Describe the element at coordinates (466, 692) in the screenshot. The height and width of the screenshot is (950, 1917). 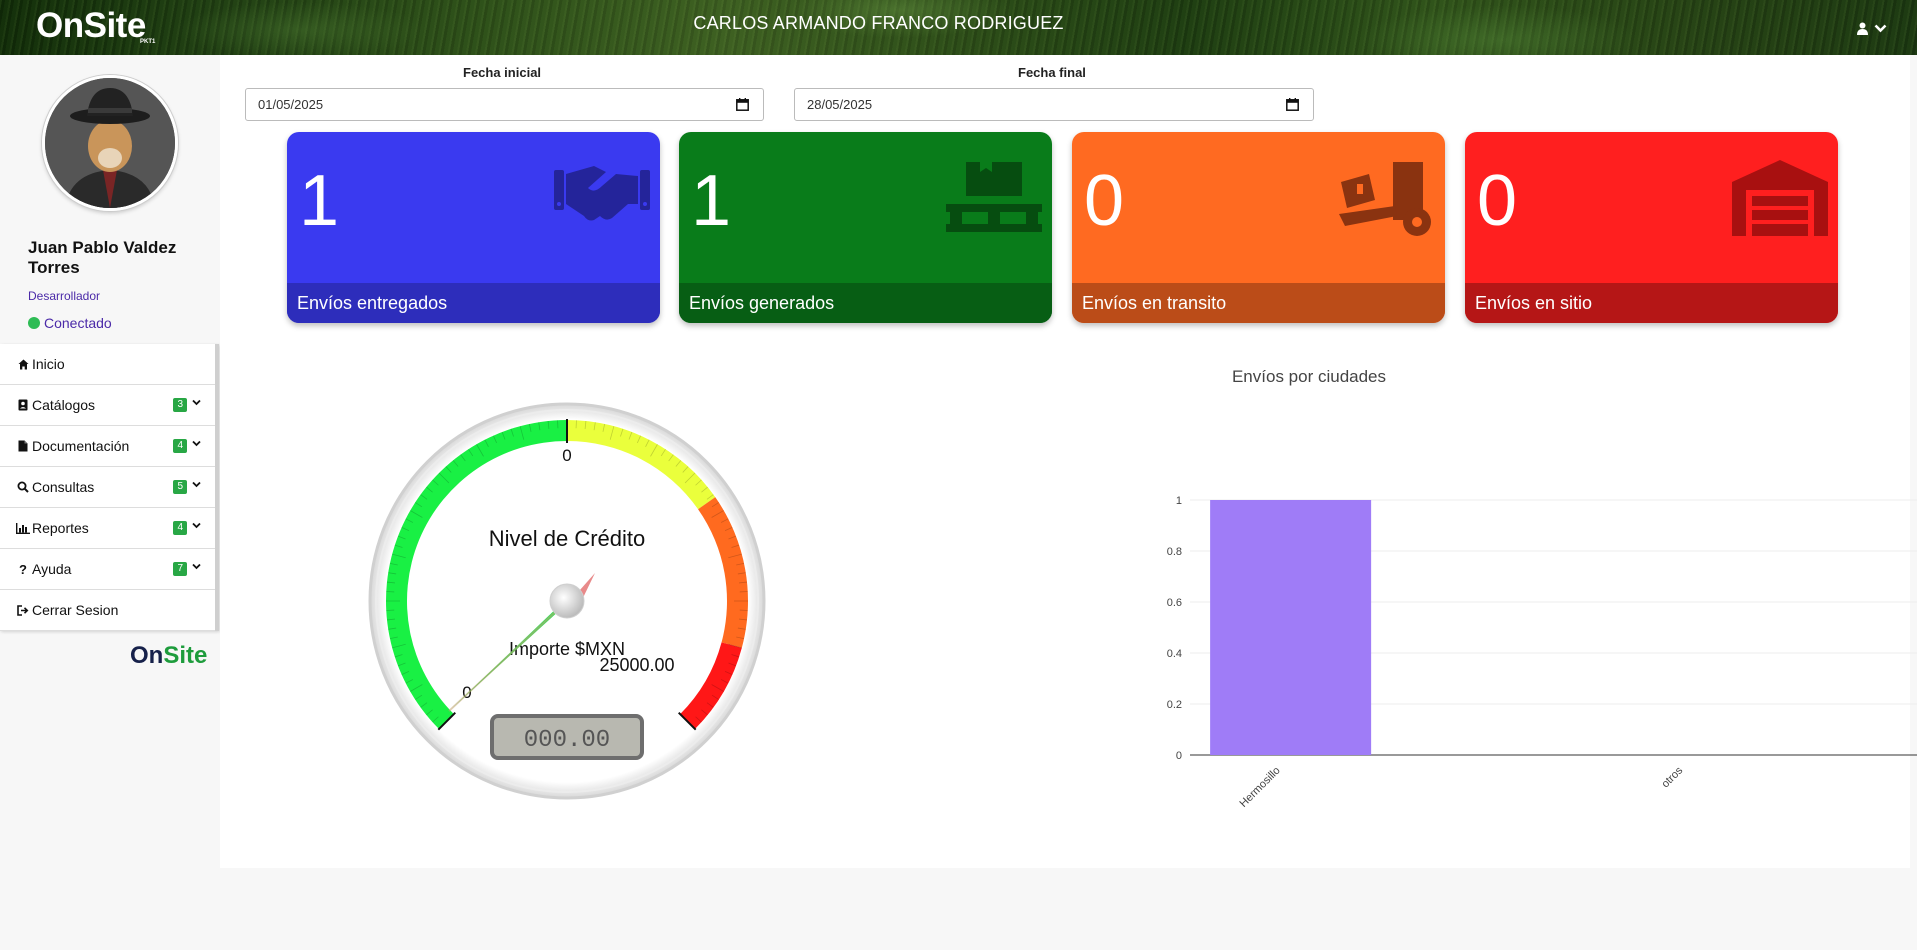
I see `gauge-min-label: 0` at that location.